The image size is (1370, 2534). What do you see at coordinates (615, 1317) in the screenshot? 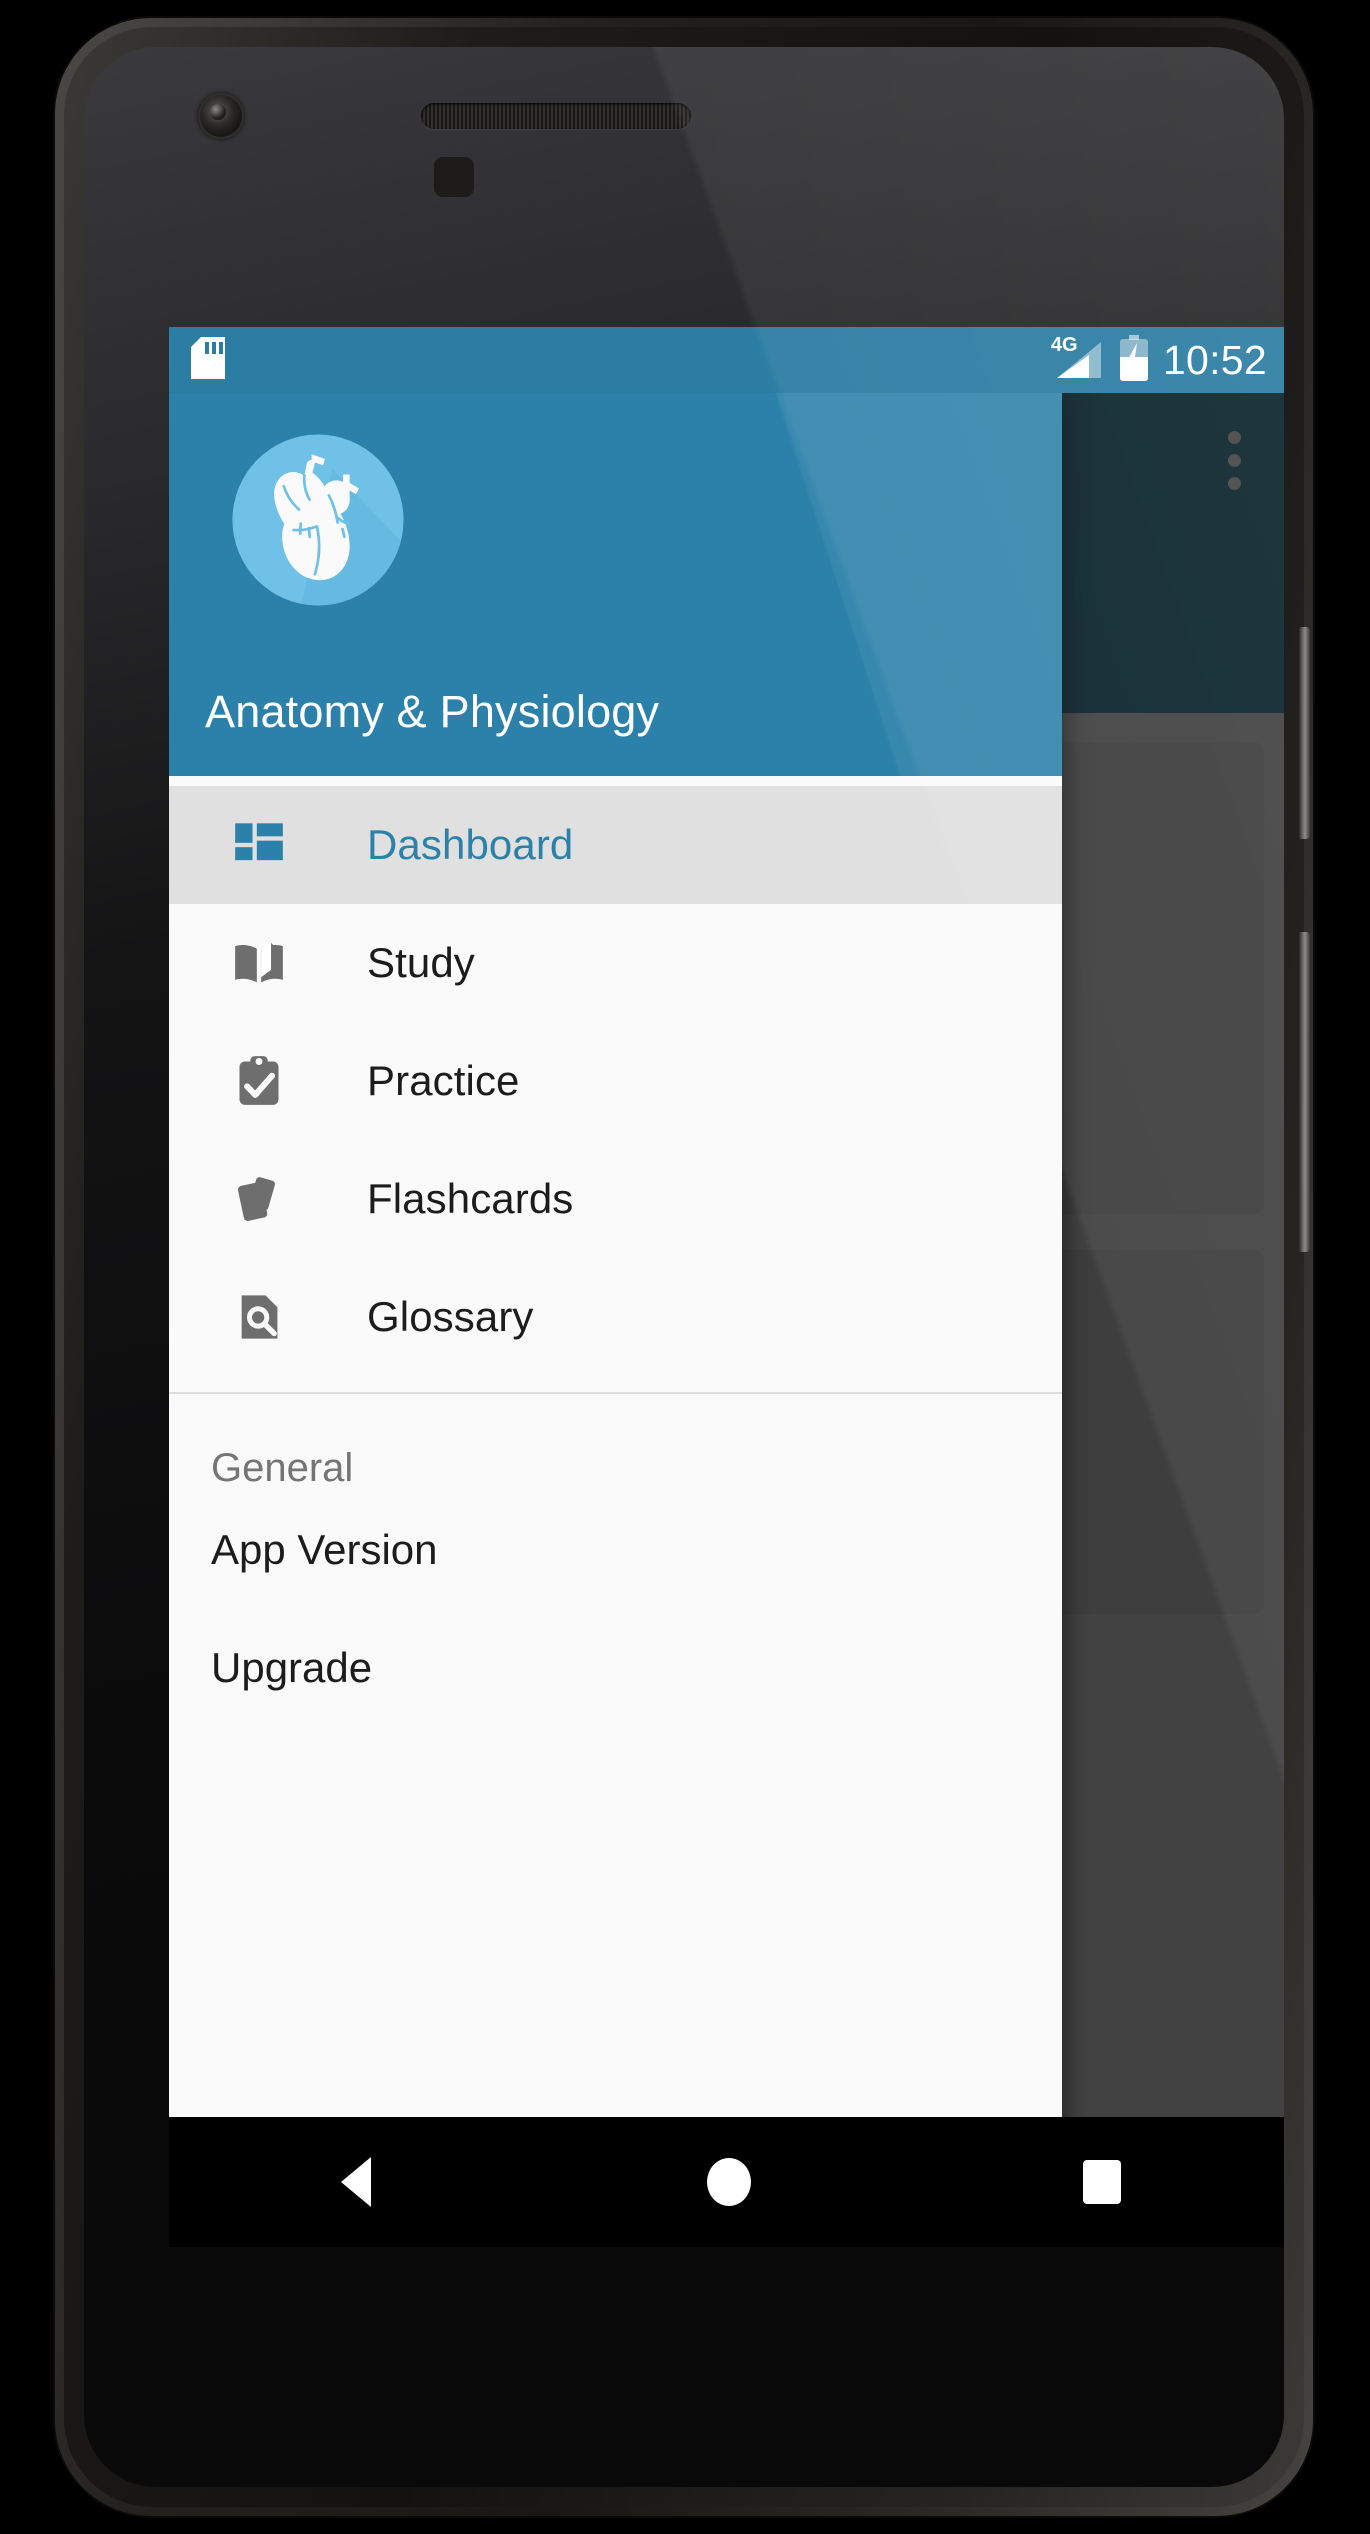
I see `drawer-item-glossary: Glossary` at bounding box center [615, 1317].